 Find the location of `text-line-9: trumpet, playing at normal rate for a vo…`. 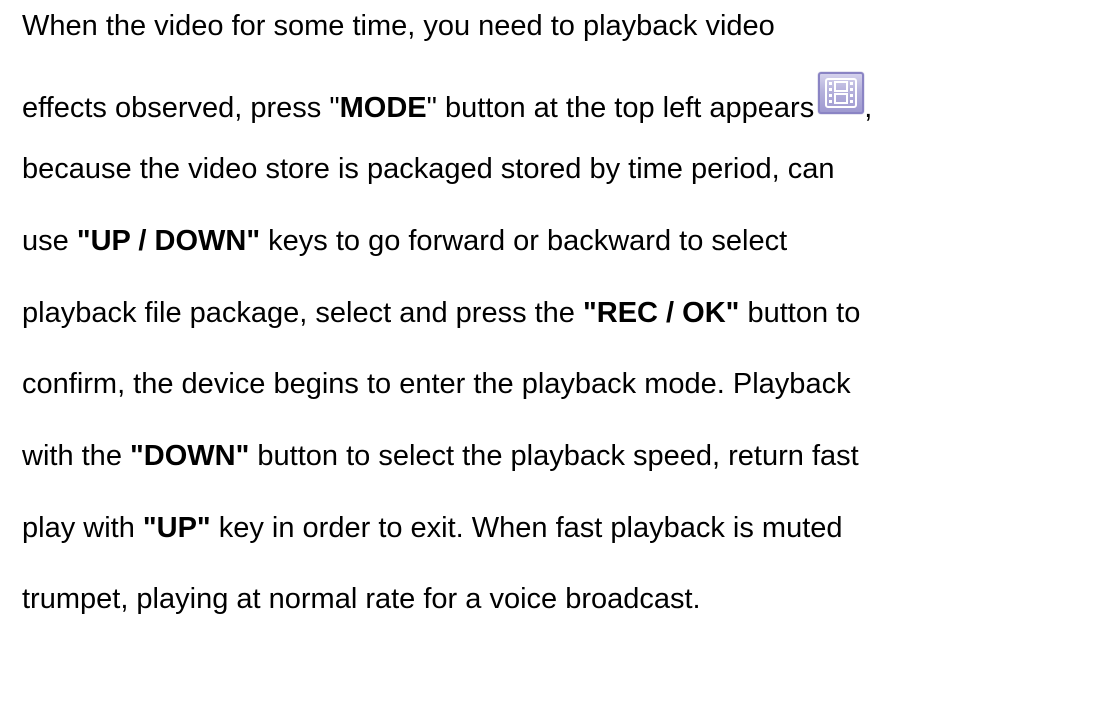

text-line-9: trumpet, playing at normal rate for a vo… is located at coordinates (361, 599).